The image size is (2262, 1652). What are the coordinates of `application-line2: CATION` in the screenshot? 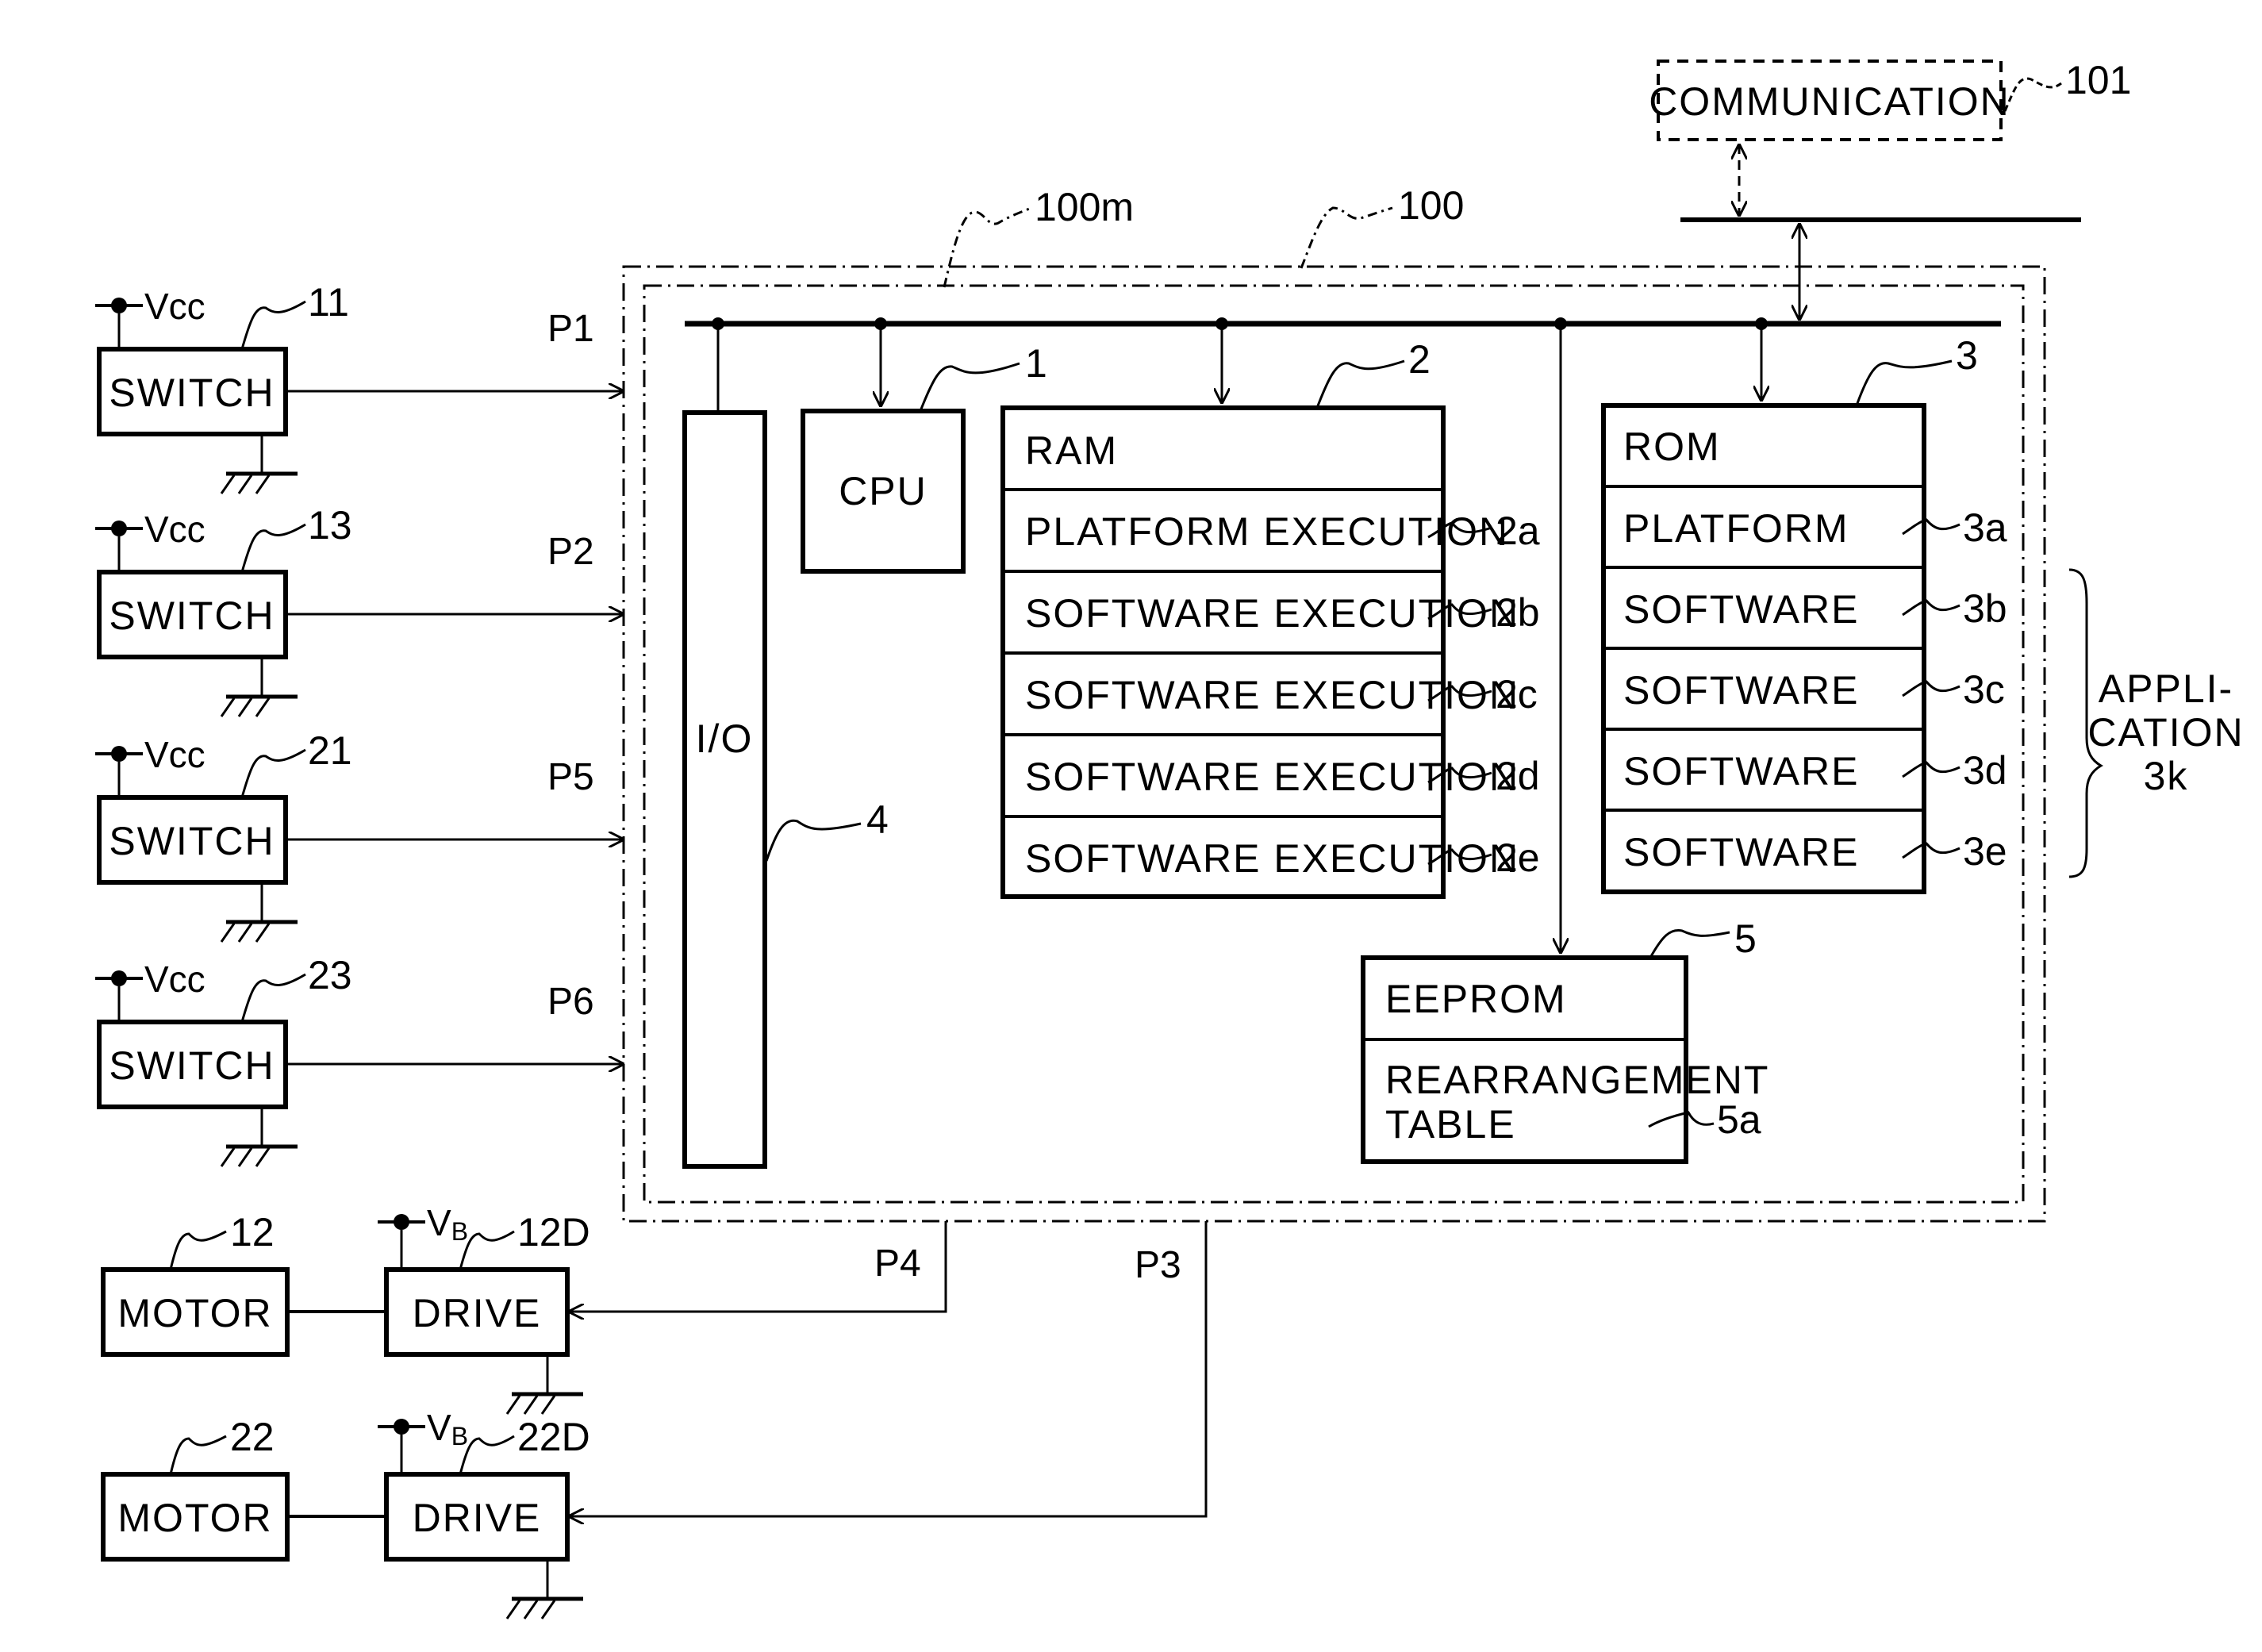 It's located at (2165, 732).